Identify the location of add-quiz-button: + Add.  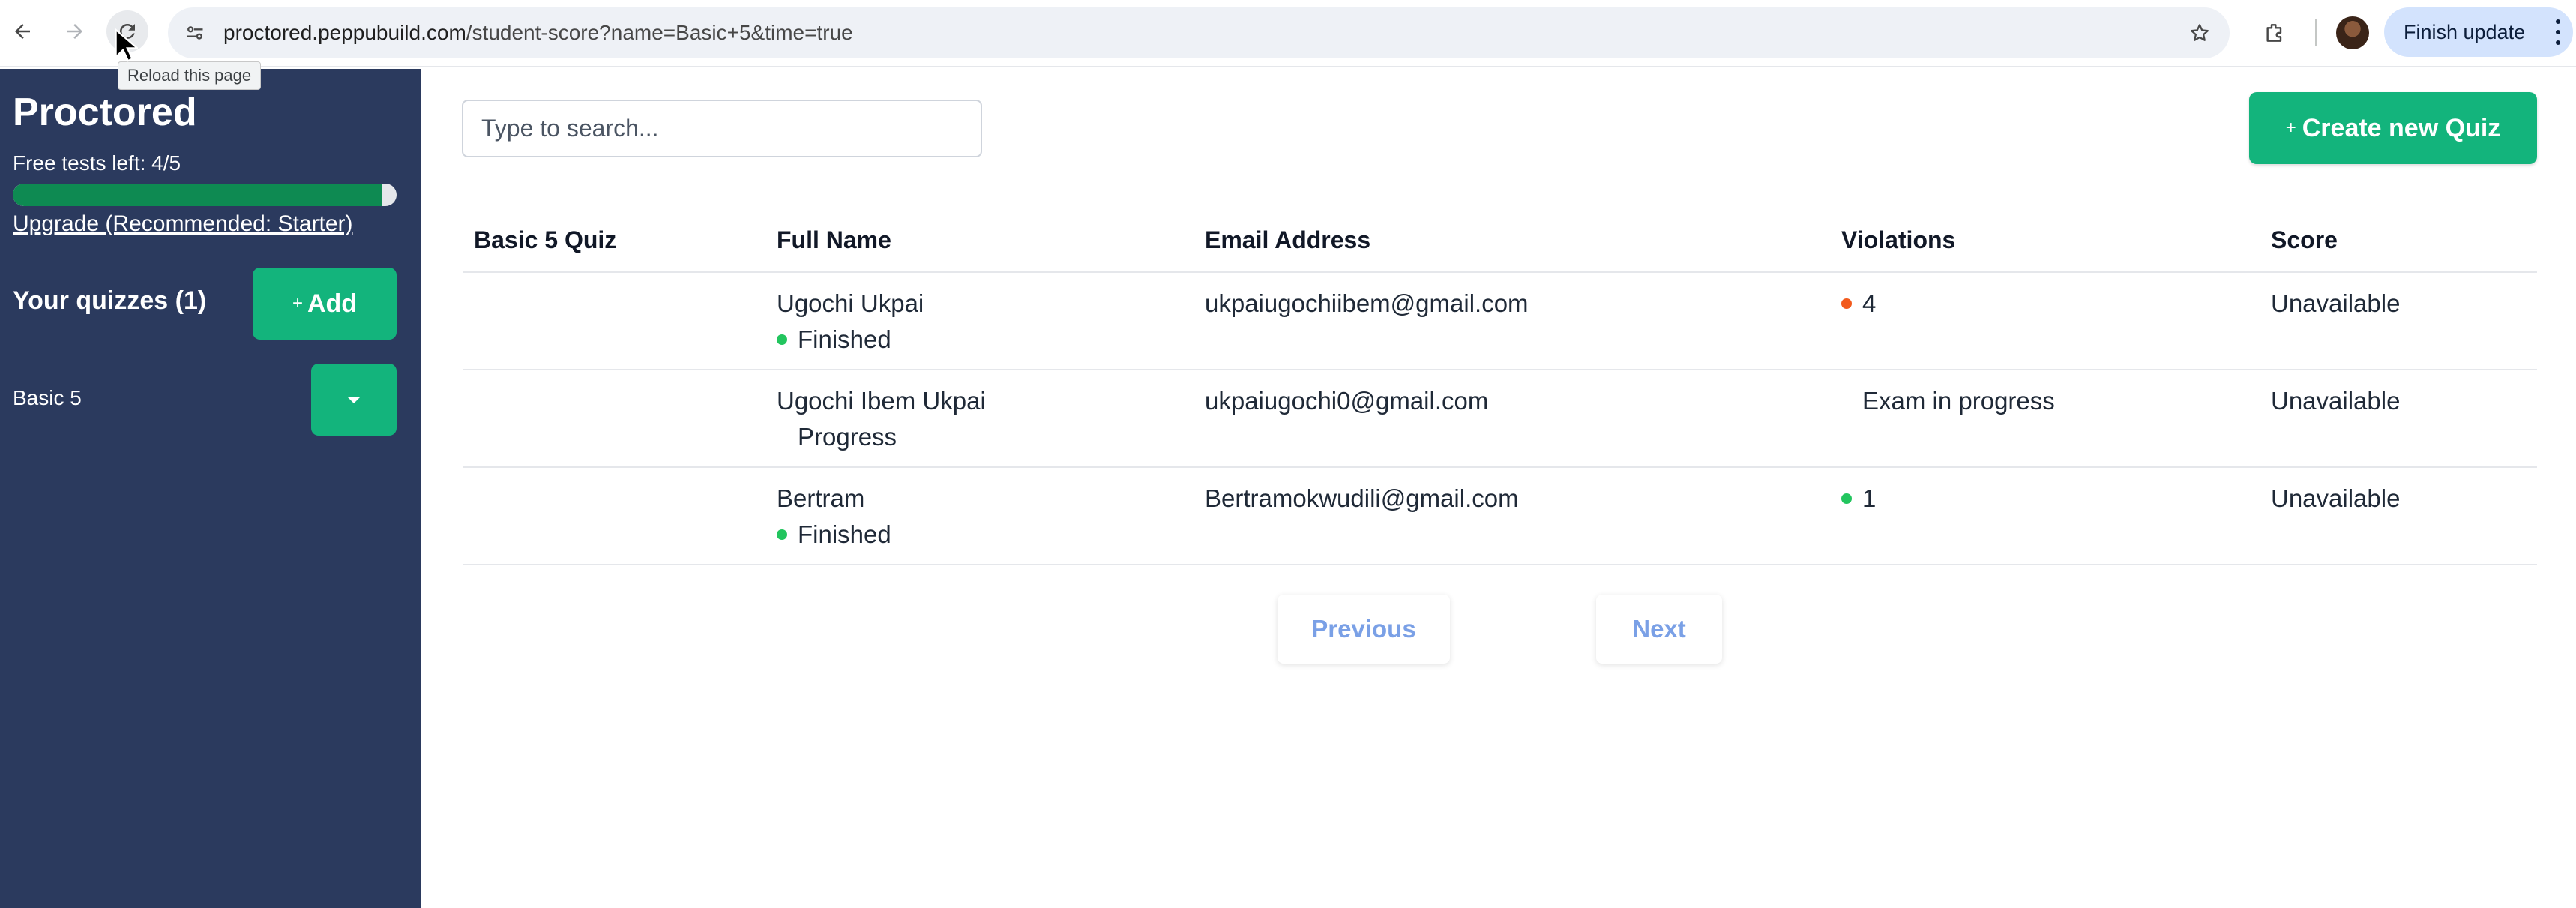
(325, 304).